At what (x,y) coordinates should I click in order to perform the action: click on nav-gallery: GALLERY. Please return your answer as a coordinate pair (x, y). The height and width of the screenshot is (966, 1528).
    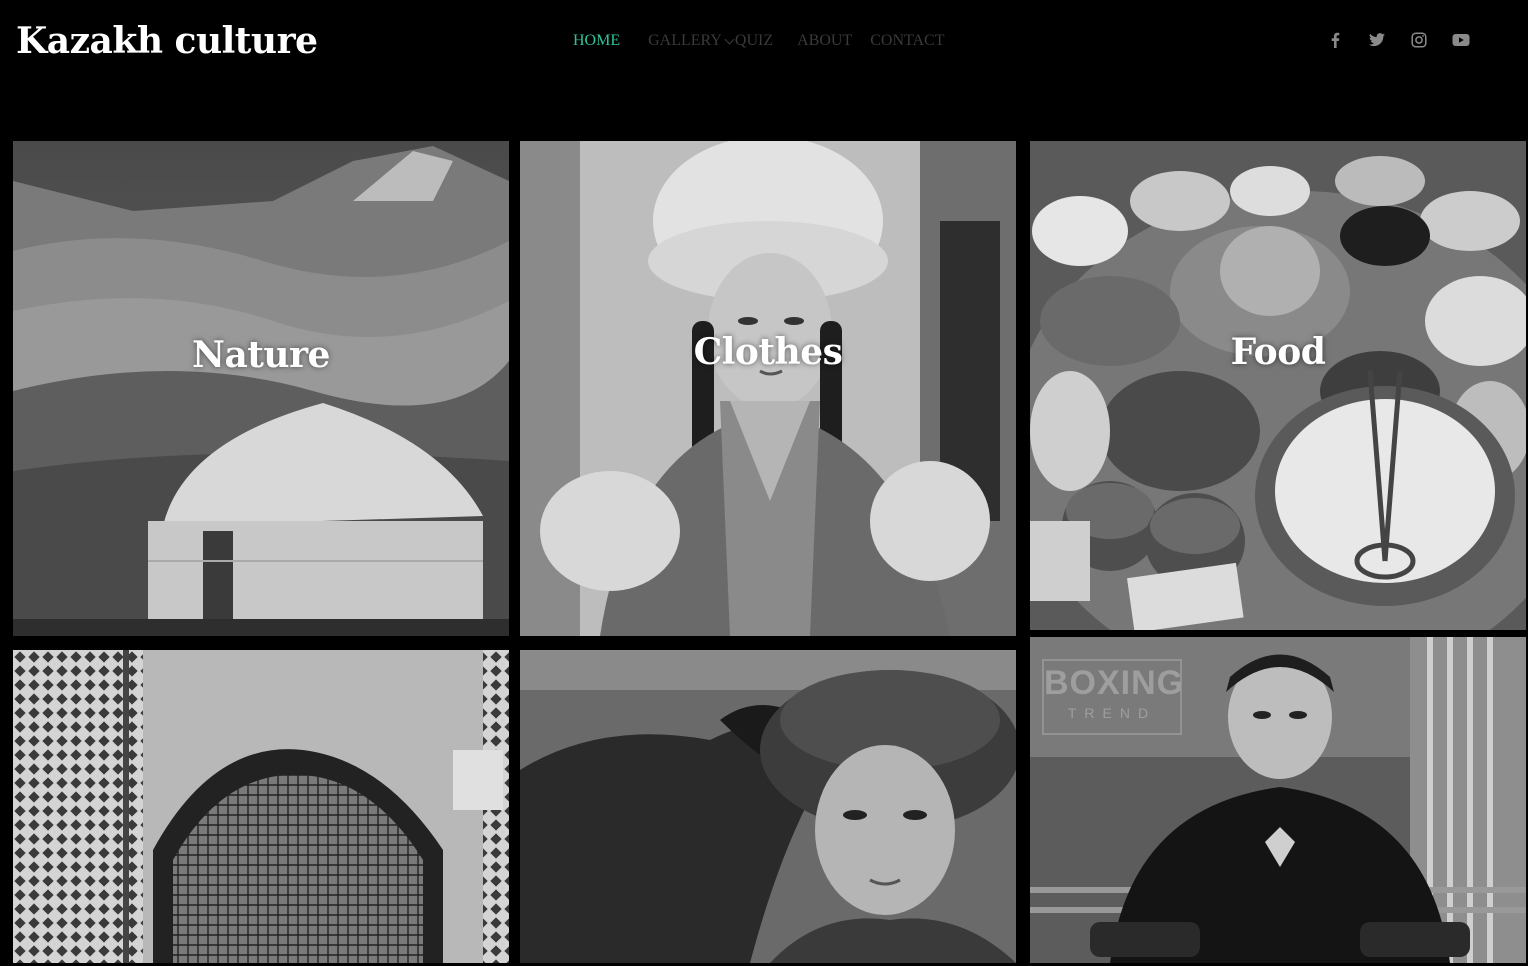
    Looking at the image, I should click on (691, 41).